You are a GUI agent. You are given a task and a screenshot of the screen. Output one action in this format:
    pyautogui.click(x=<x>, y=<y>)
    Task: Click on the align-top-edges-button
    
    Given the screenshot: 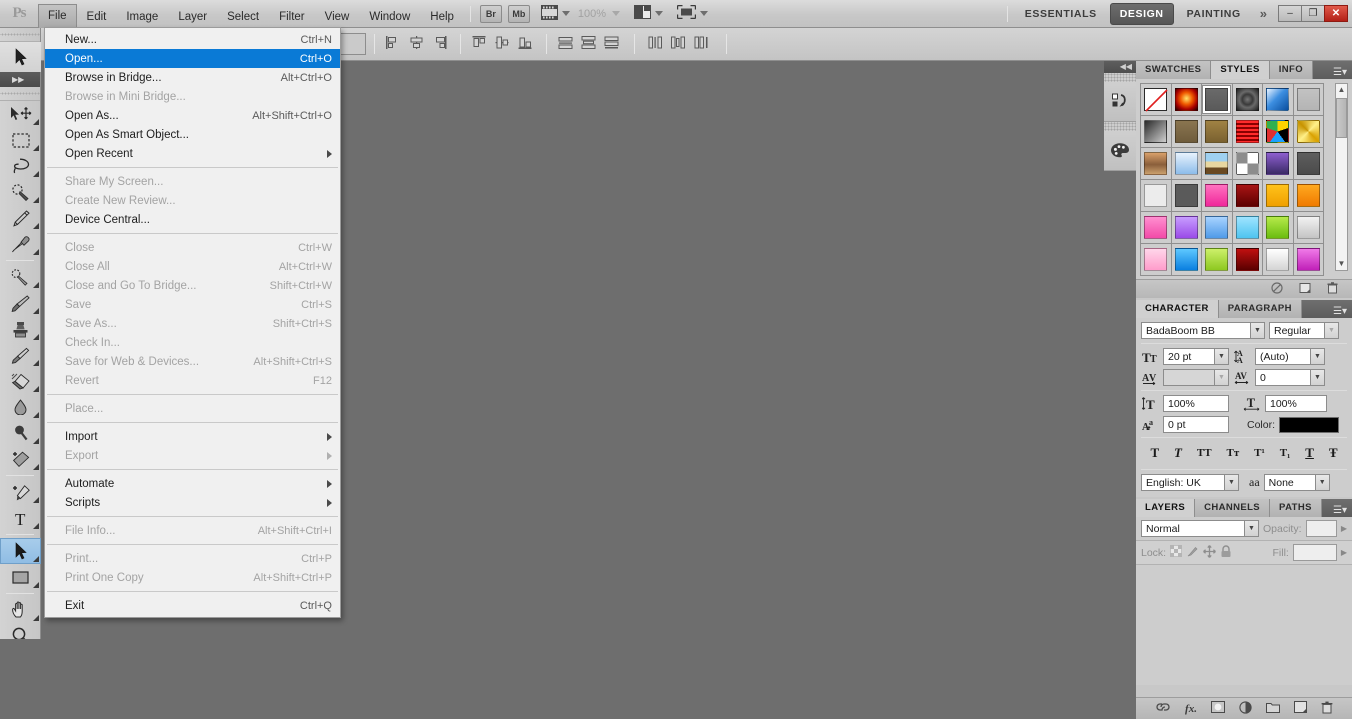 What is the action you would take?
    pyautogui.click(x=480, y=44)
    